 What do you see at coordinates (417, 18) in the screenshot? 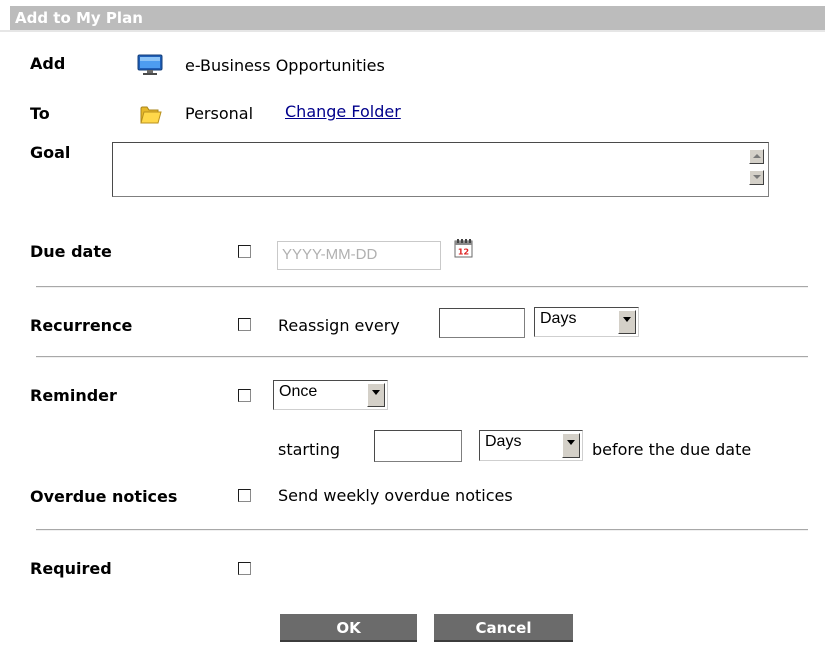
I see `dialog-title-bar: Add to My Plan` at bounding box center [417, 18].